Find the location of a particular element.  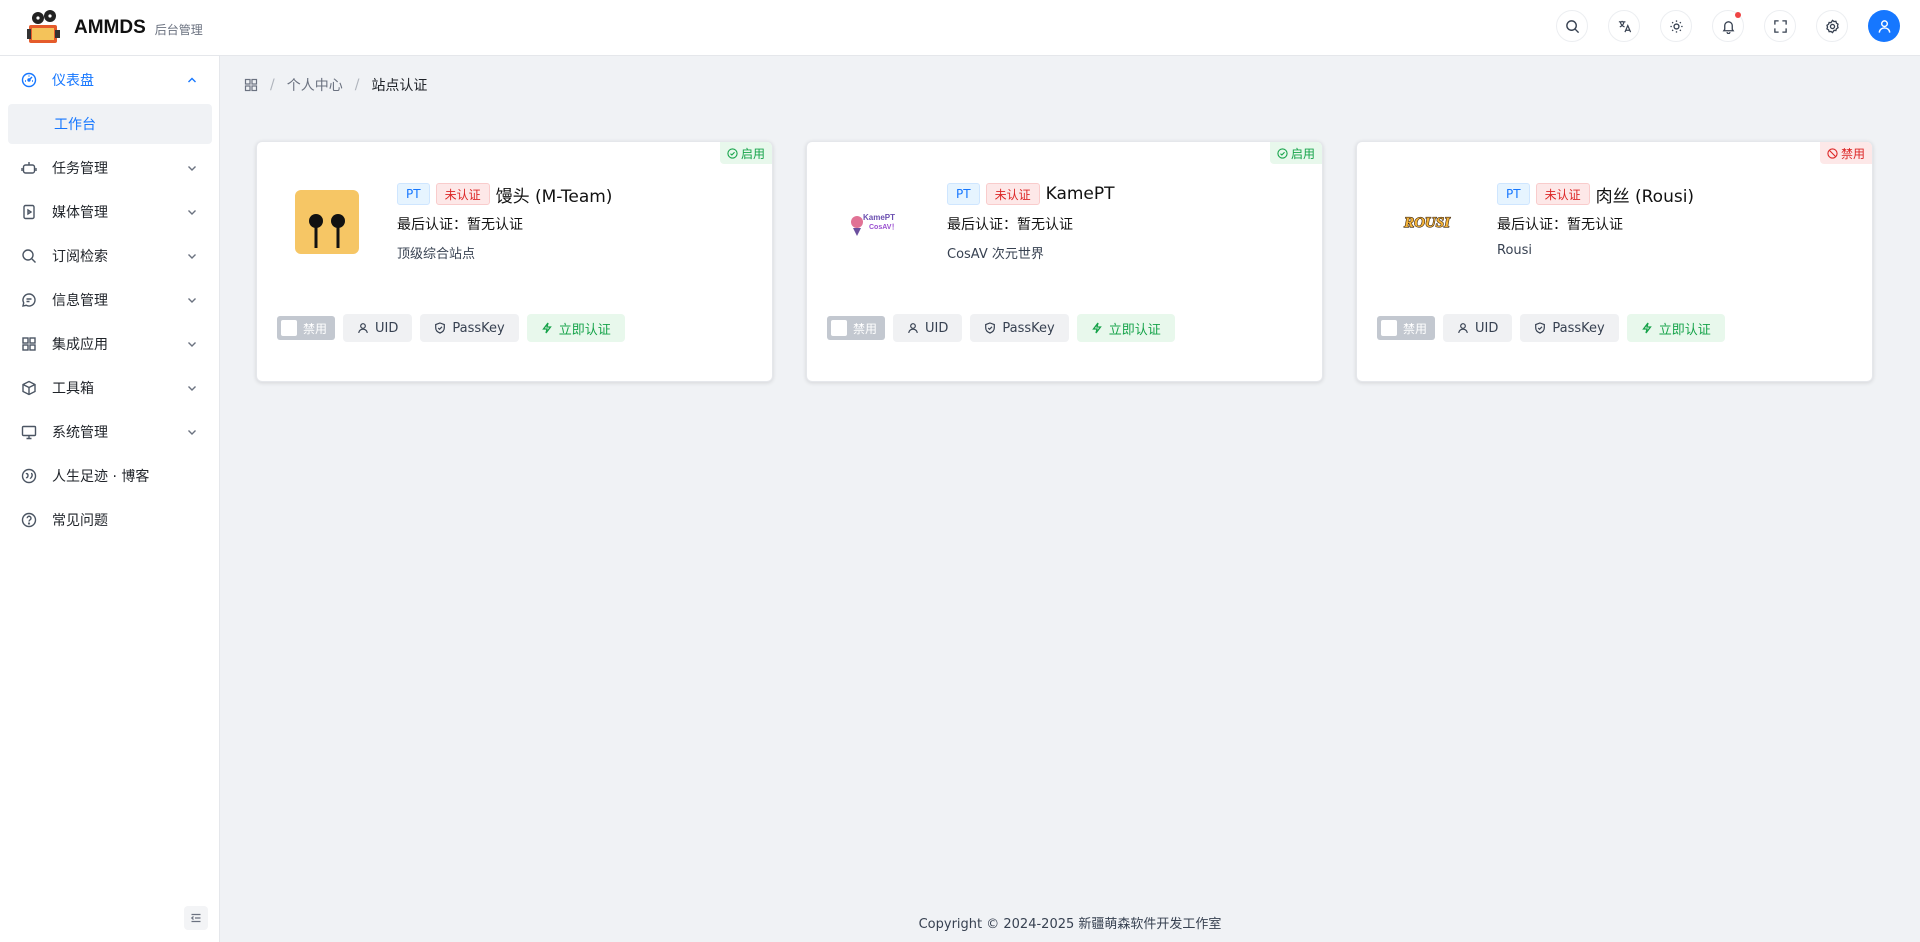

sidebar-item-label: 人生足迹 · 博客 is located at coordinates (101, 477).